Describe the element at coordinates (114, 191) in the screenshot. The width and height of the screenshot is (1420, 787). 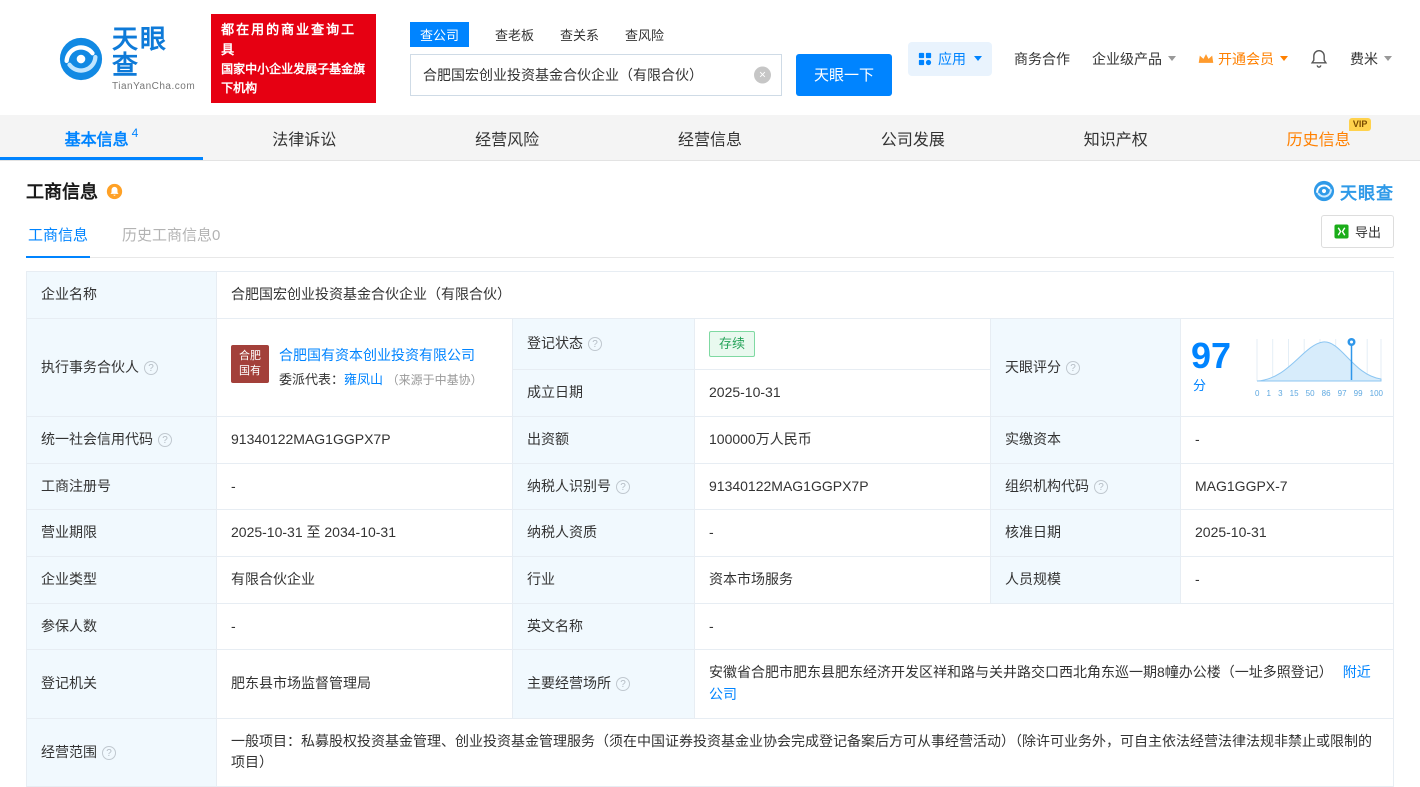
I see `subscribe-bell-icon` at that location.